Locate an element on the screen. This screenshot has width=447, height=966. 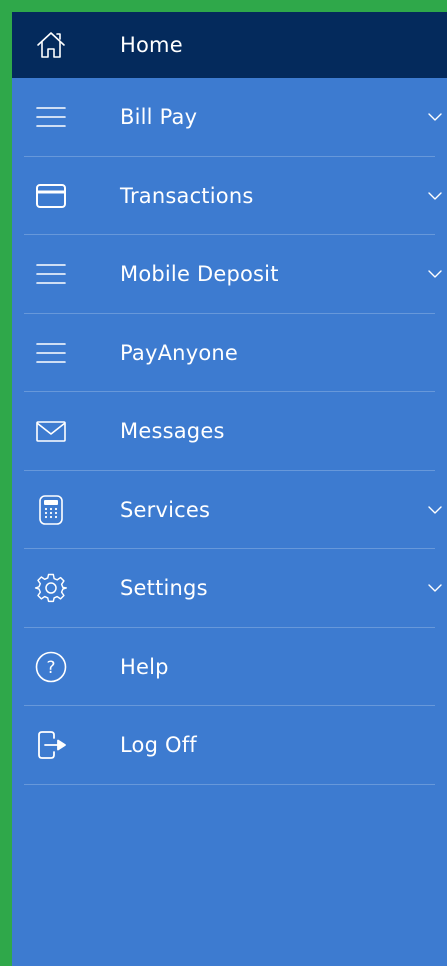
help-circle-icon: ? is located at coordinates (51, 667).